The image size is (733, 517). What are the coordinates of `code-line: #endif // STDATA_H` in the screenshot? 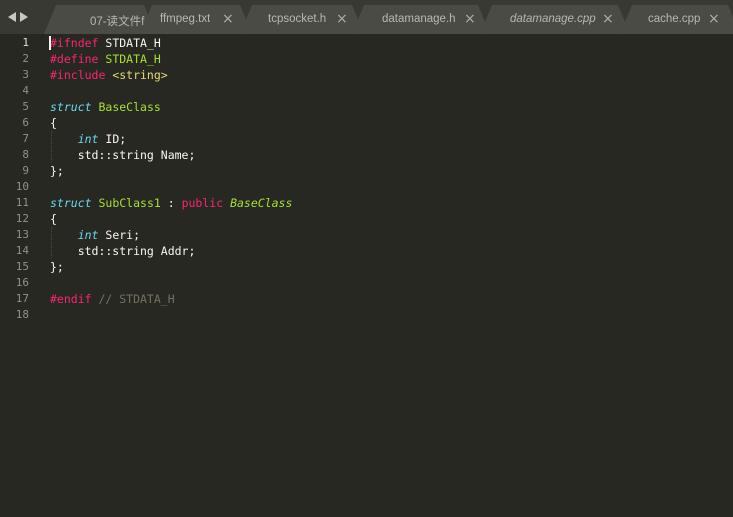 It's located at (112, 299).